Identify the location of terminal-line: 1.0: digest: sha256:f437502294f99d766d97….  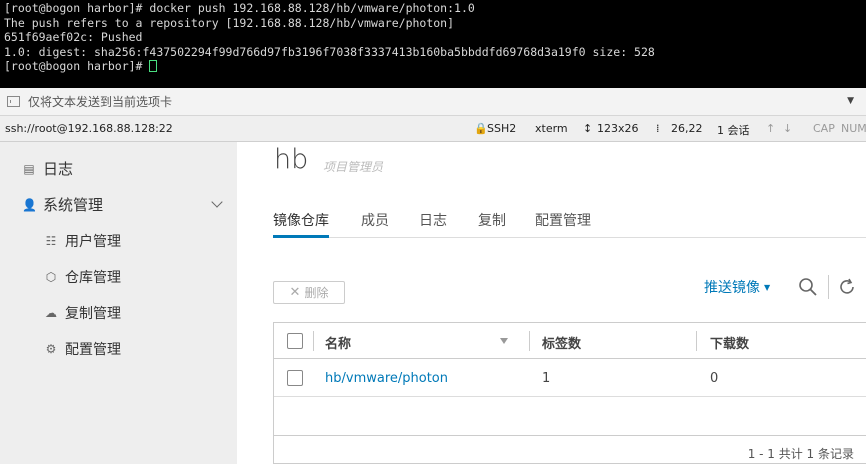
(329, 51).